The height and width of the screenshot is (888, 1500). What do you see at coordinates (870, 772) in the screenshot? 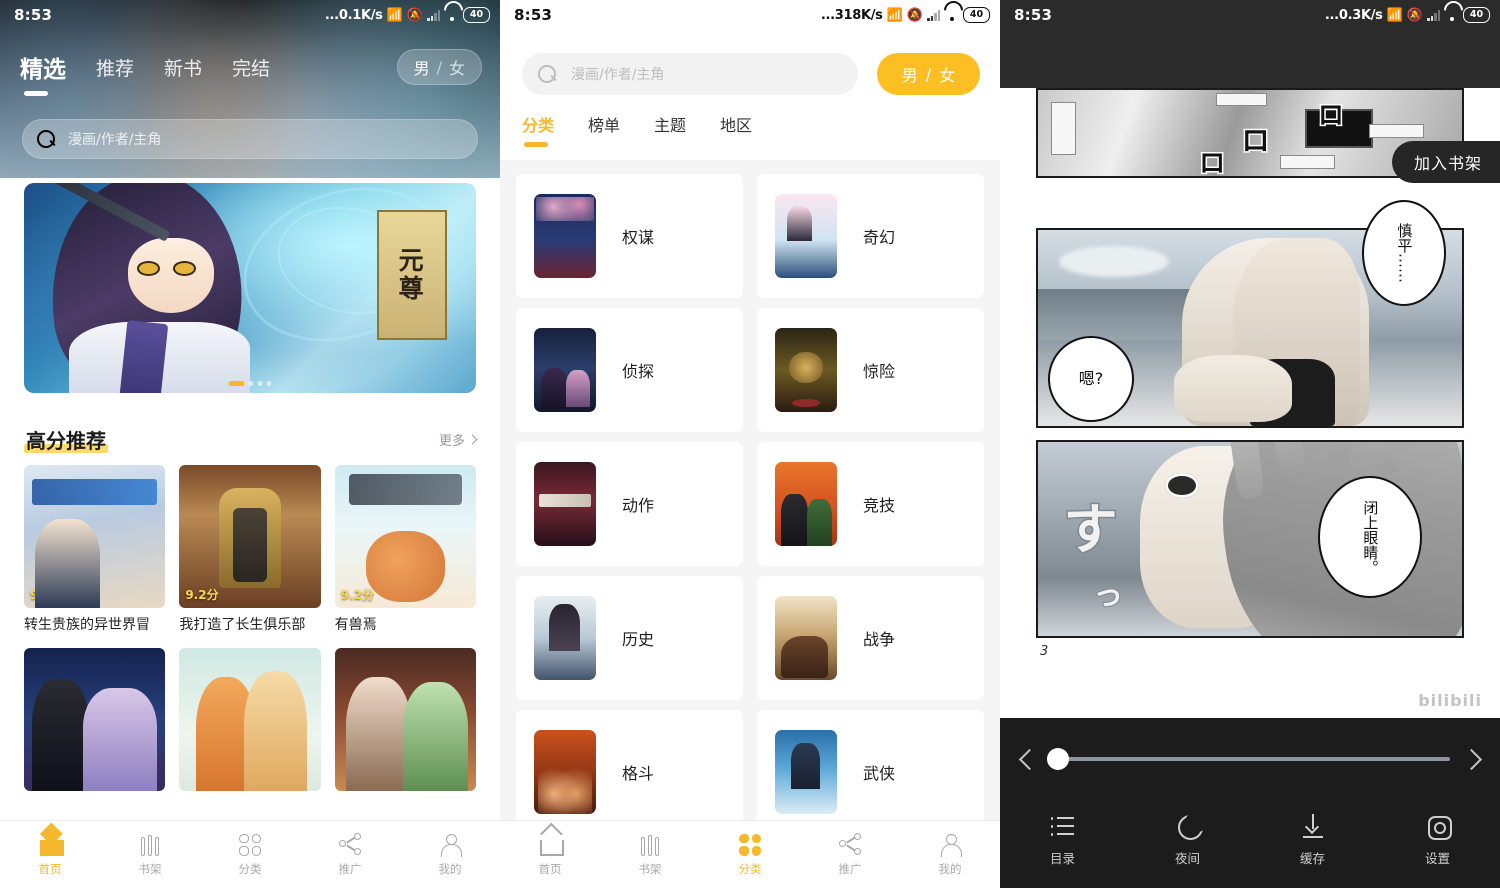
I see `category-card: 武侠` at bounding box center [870, 772].